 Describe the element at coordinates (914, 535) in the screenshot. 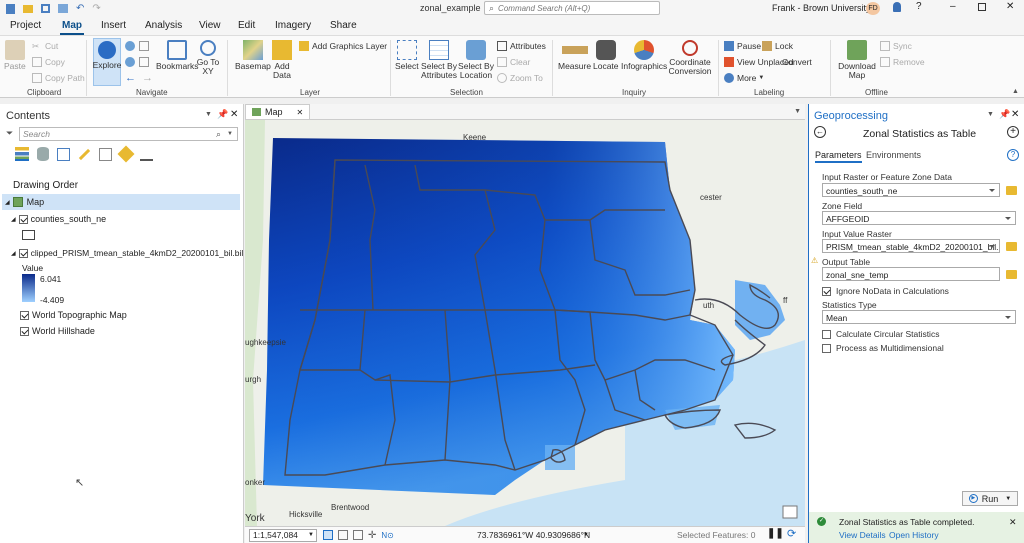

I see `open-history-link: Open History` at that location.